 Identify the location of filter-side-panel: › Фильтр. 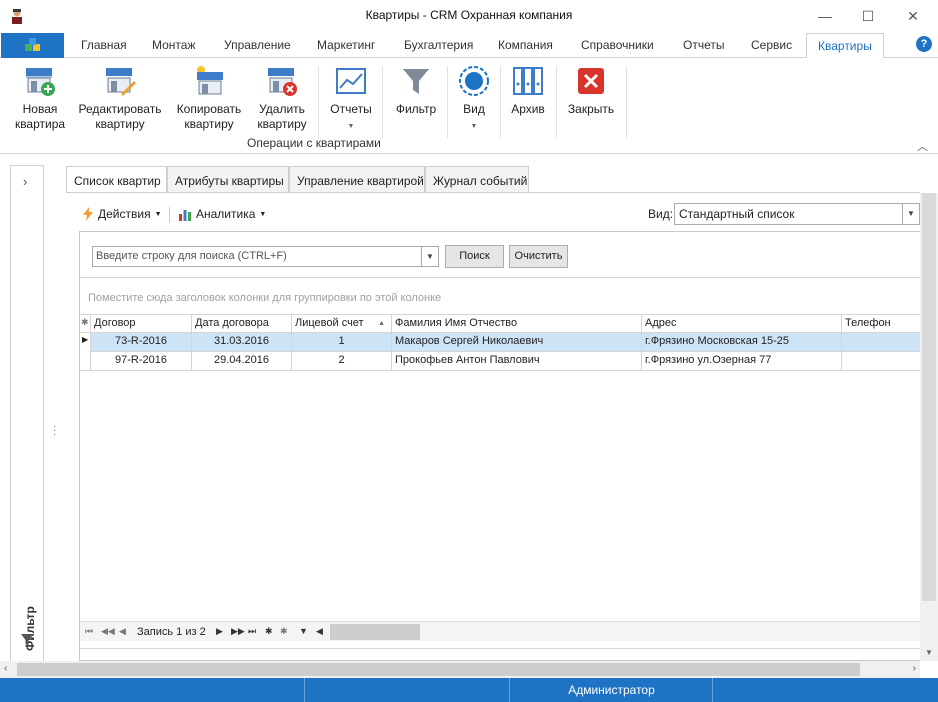
(27, 413).